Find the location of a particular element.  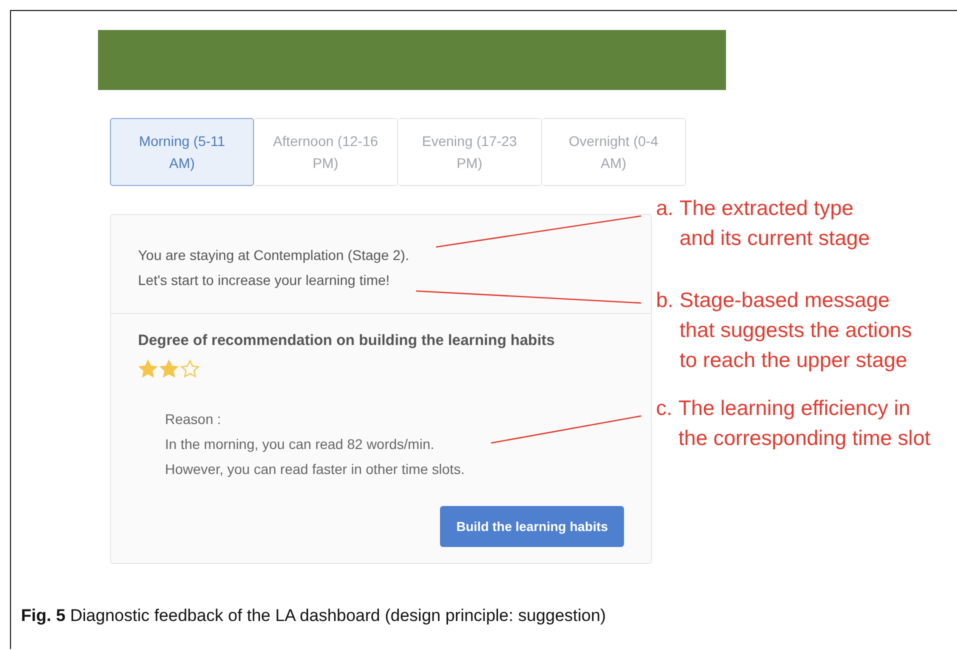

figure-caption: Fig. 5 Diagnostic feedback of the LA dashboard (design principle: suggestion) is located at coordinates (313, 616).